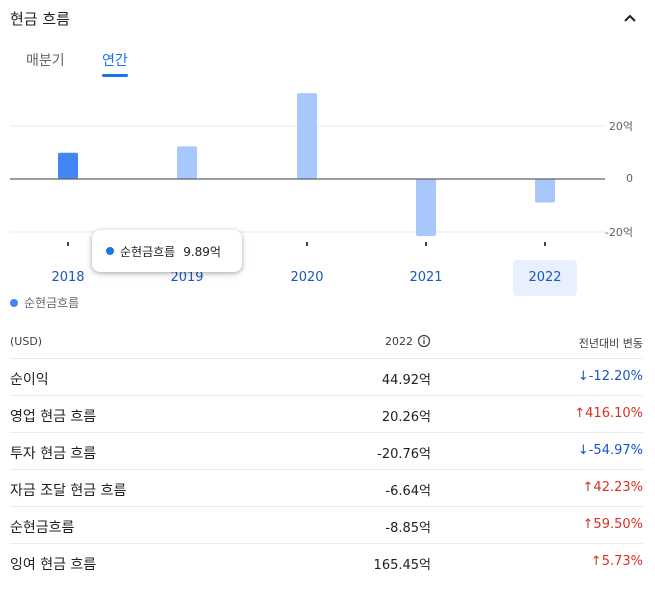 The height and width of the screenshot is (594, 655). Describe the element at coordinates (326, 562) in the screenshot. I see `table-row: 잉여 현금 흐름 165.45억 ↑5.73%` at that location.